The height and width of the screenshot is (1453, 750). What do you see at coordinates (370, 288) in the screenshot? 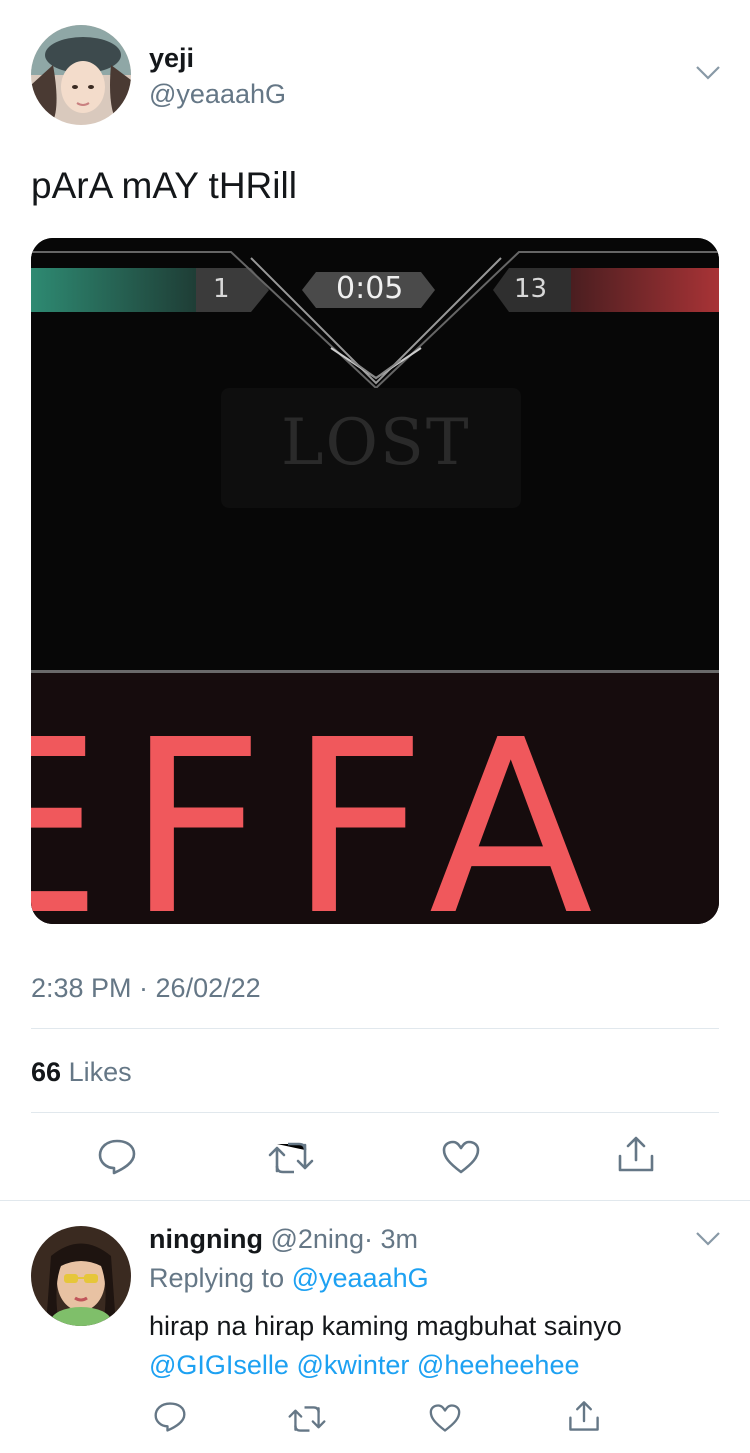
I see `round-timer: 0:05` at bounding box center [370, 288].